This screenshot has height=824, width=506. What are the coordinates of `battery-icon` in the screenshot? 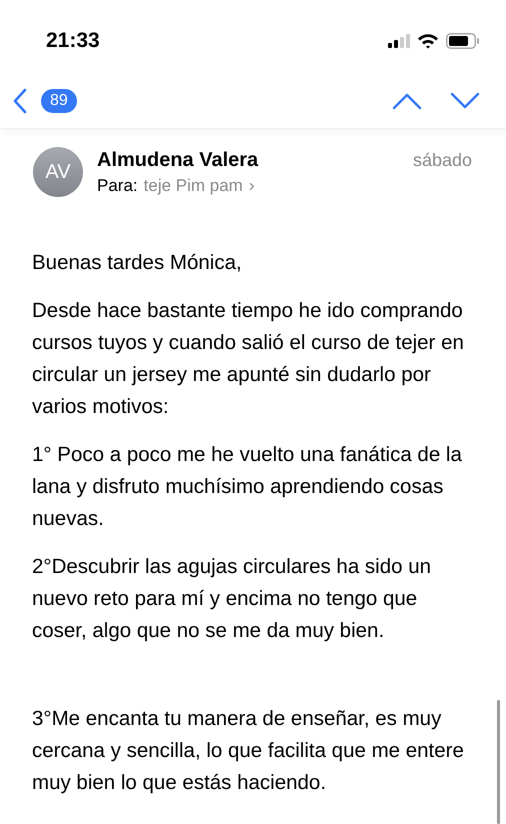 It's located at (463, 41).